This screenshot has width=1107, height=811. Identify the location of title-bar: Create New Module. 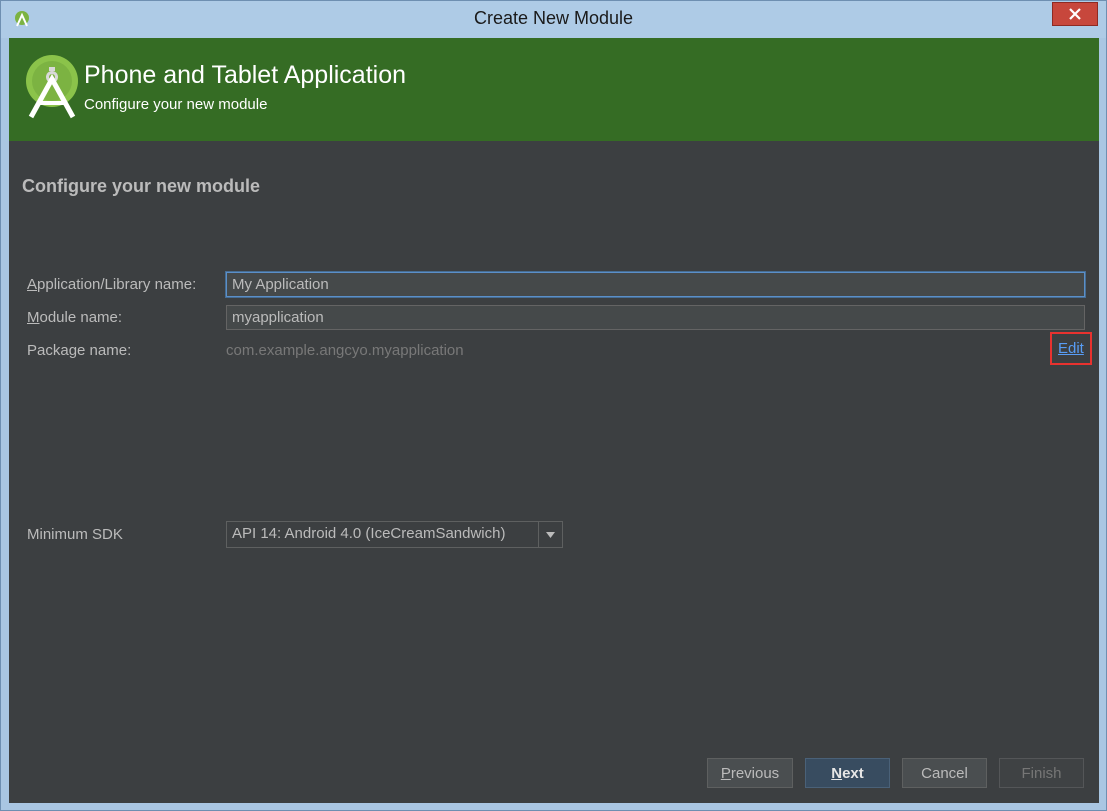
(553, 19).